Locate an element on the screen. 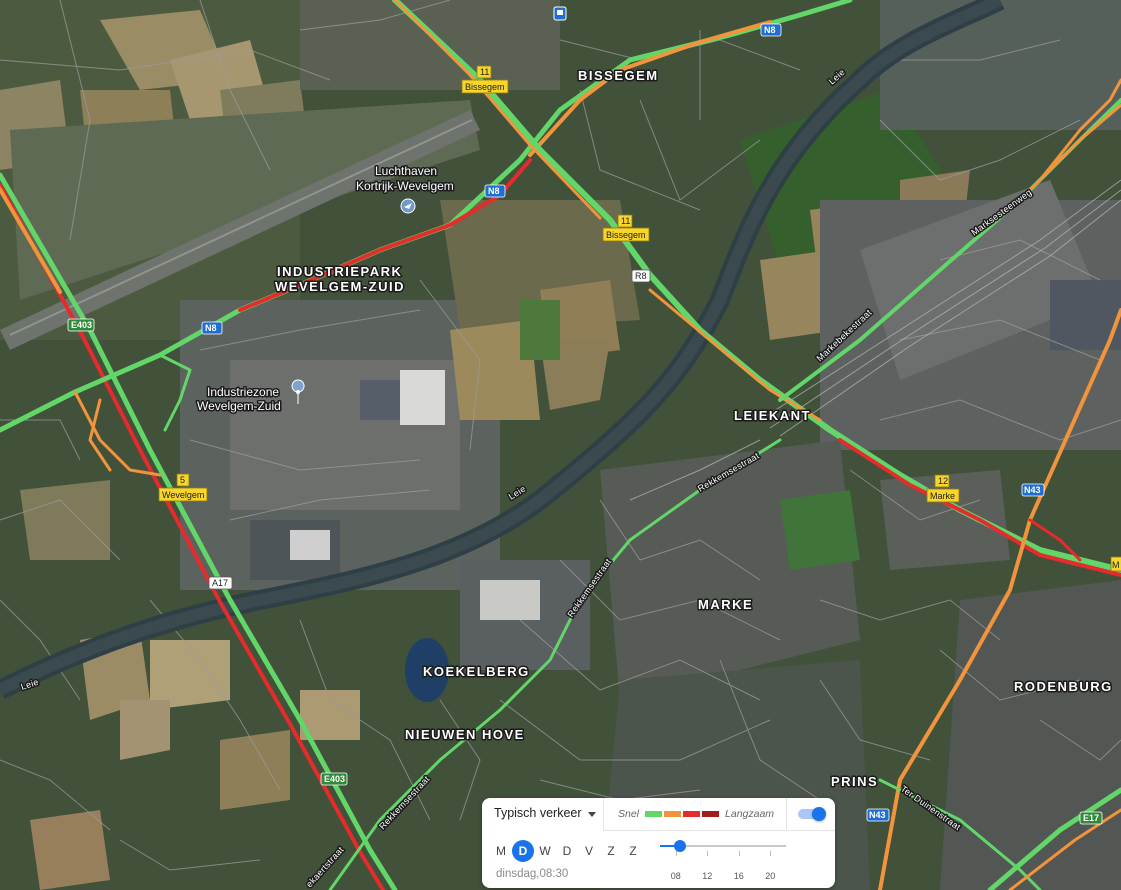 This screenshot has height=890, width=1121. shield-n43-north: N43 is located at coordinates (1033, 490).